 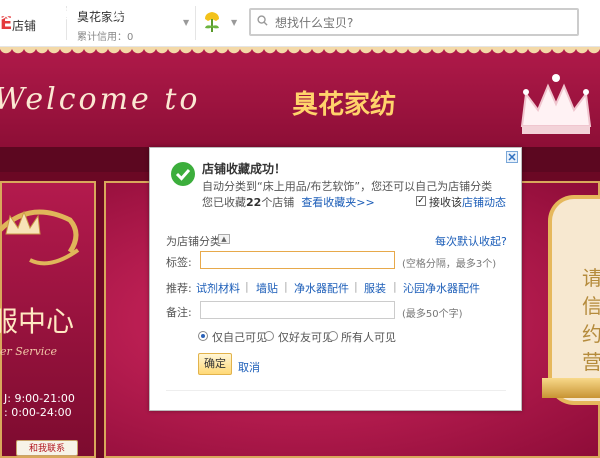 What do you see at coordinates (512, 157) in the screenshot?
I see `close-icon` at bounding box center [512, 157].